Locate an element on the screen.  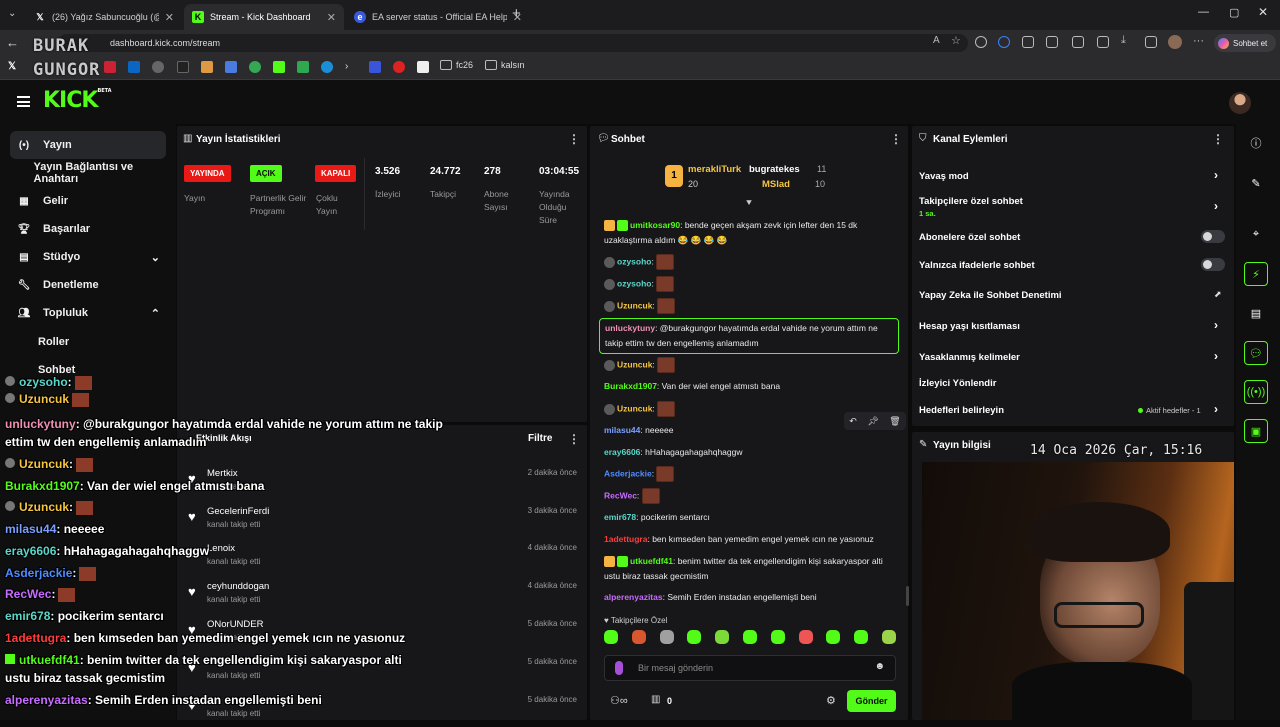
chat-username: emir678 is located at coordinates (620, 517).